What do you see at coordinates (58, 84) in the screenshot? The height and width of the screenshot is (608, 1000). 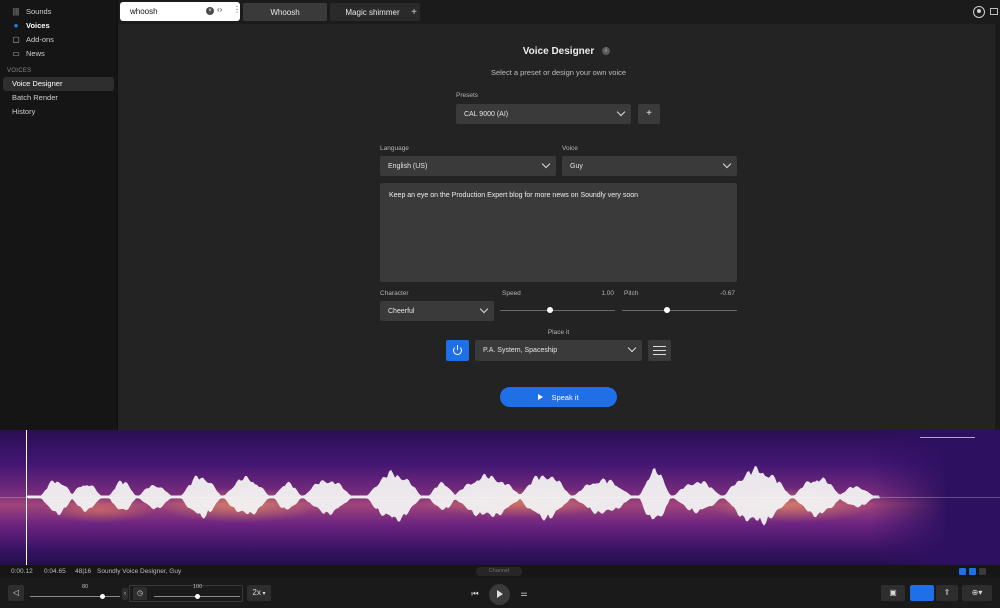 I see `sidebar-link-voice-designer: Voice Designer` at bounding box center [58, 84].